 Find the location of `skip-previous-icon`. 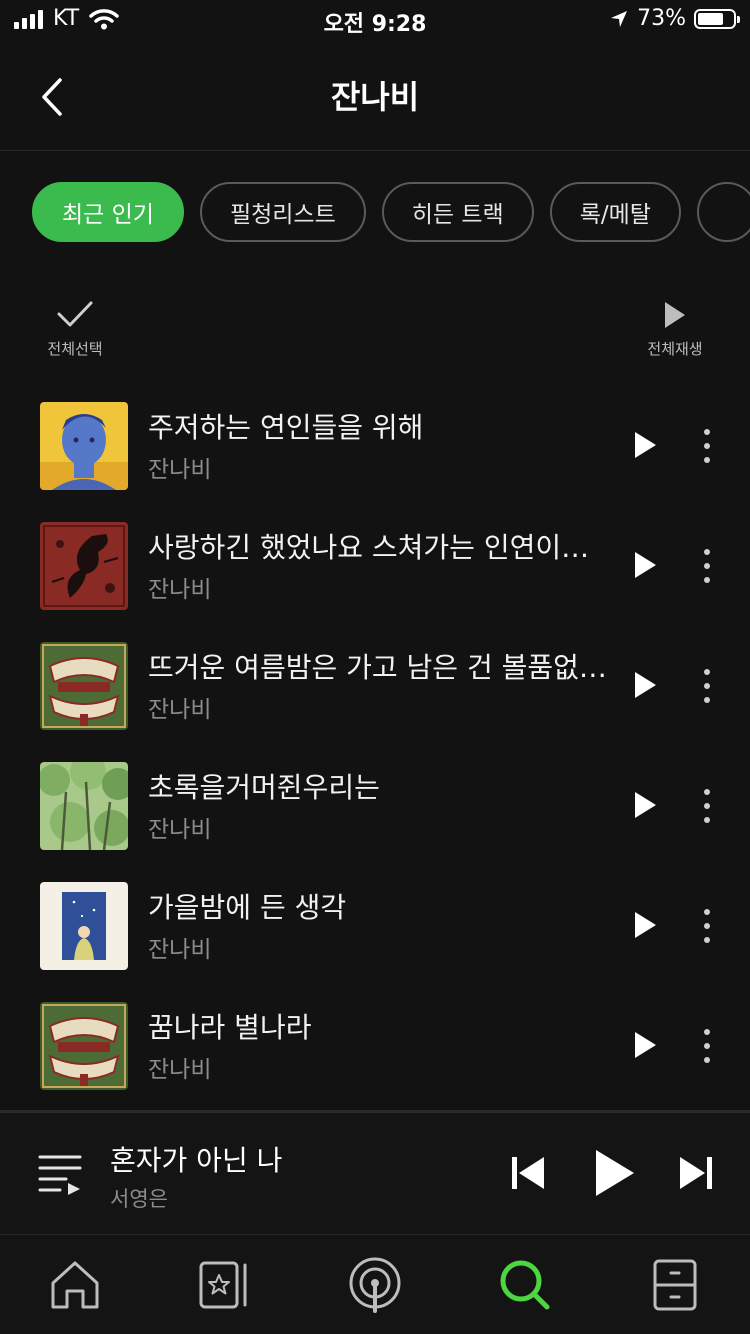

skip-previous-icon is located at coordinates (528, 1173).